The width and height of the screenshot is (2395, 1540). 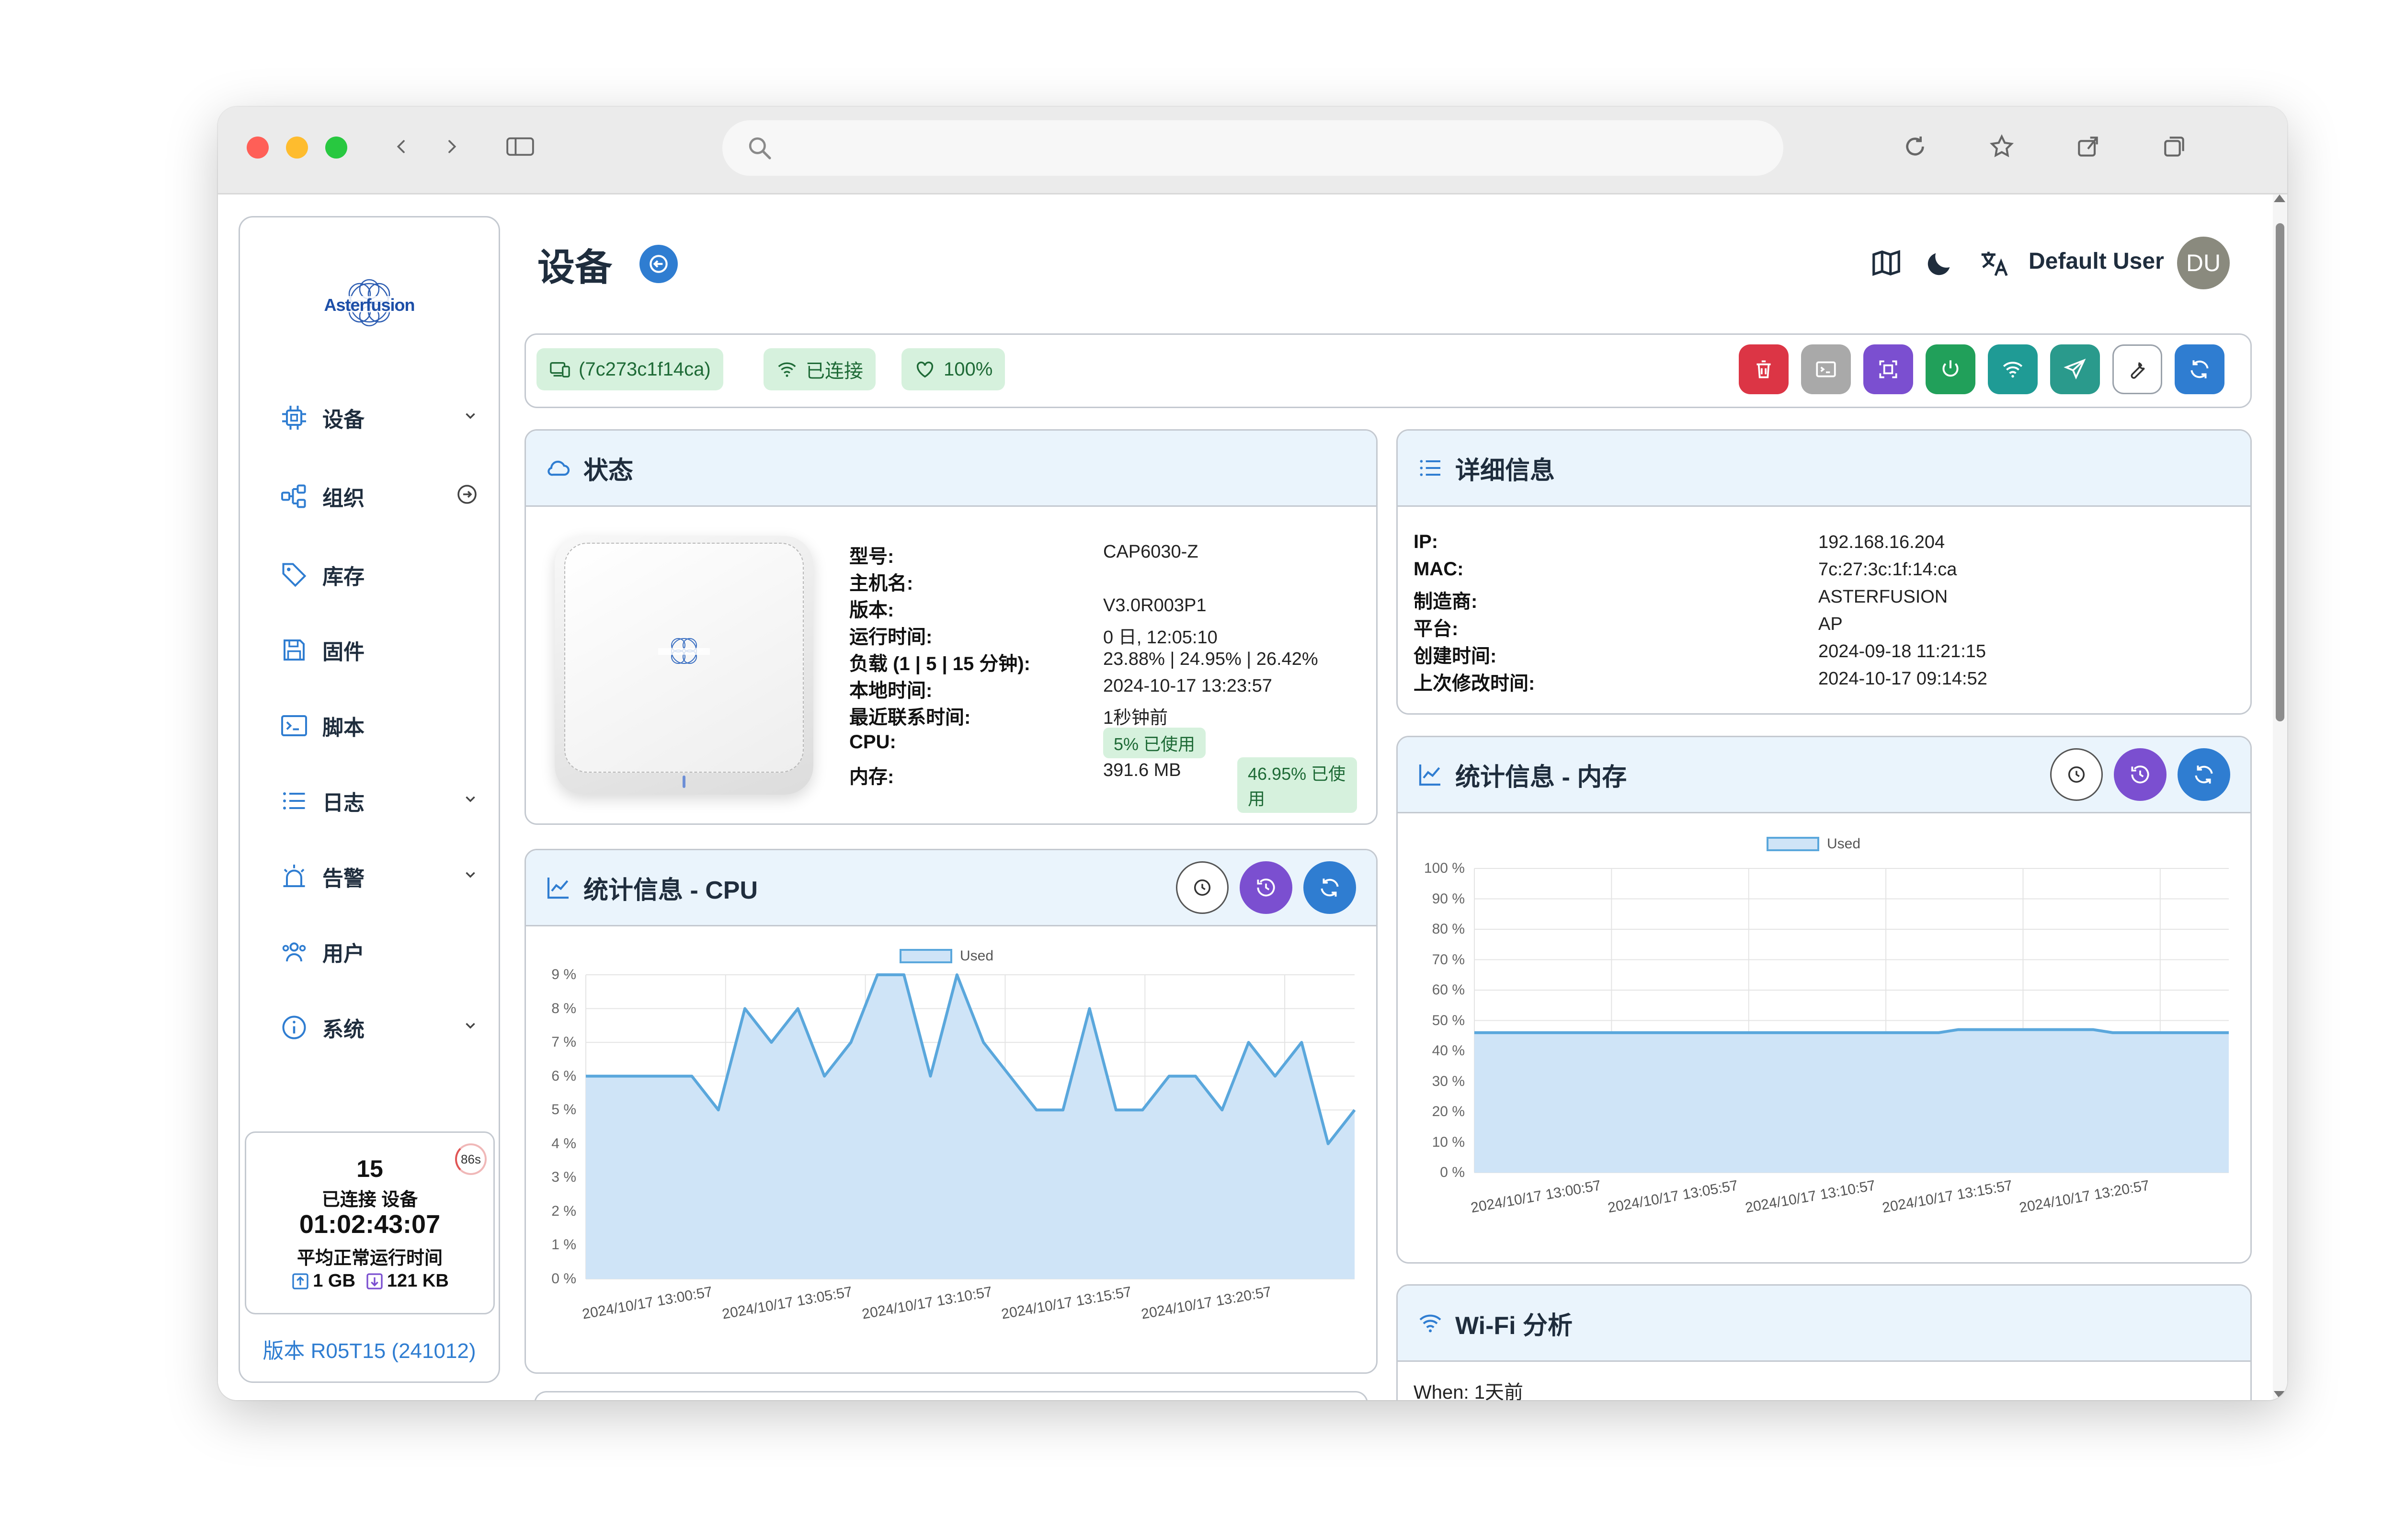 What do you see at coordinates (1436, 628) in the screenshot?
I see `platform-label: 平台:` at bounding box center [1436, 628].